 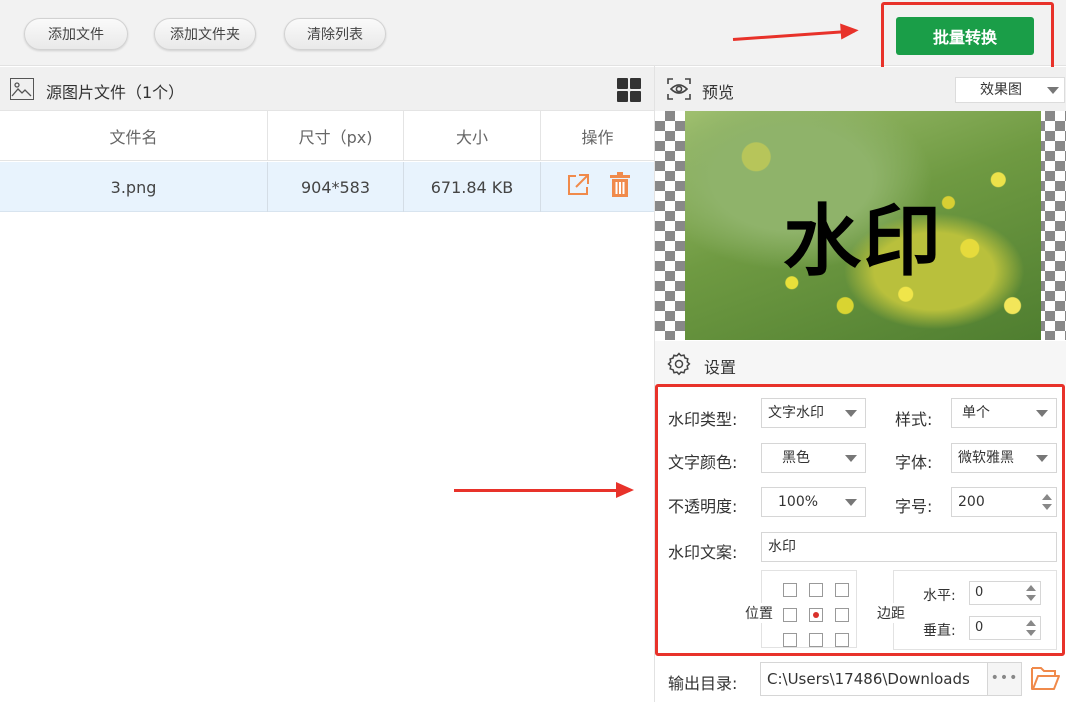 I want to click on delete-icon, so click(x=620, y=187).